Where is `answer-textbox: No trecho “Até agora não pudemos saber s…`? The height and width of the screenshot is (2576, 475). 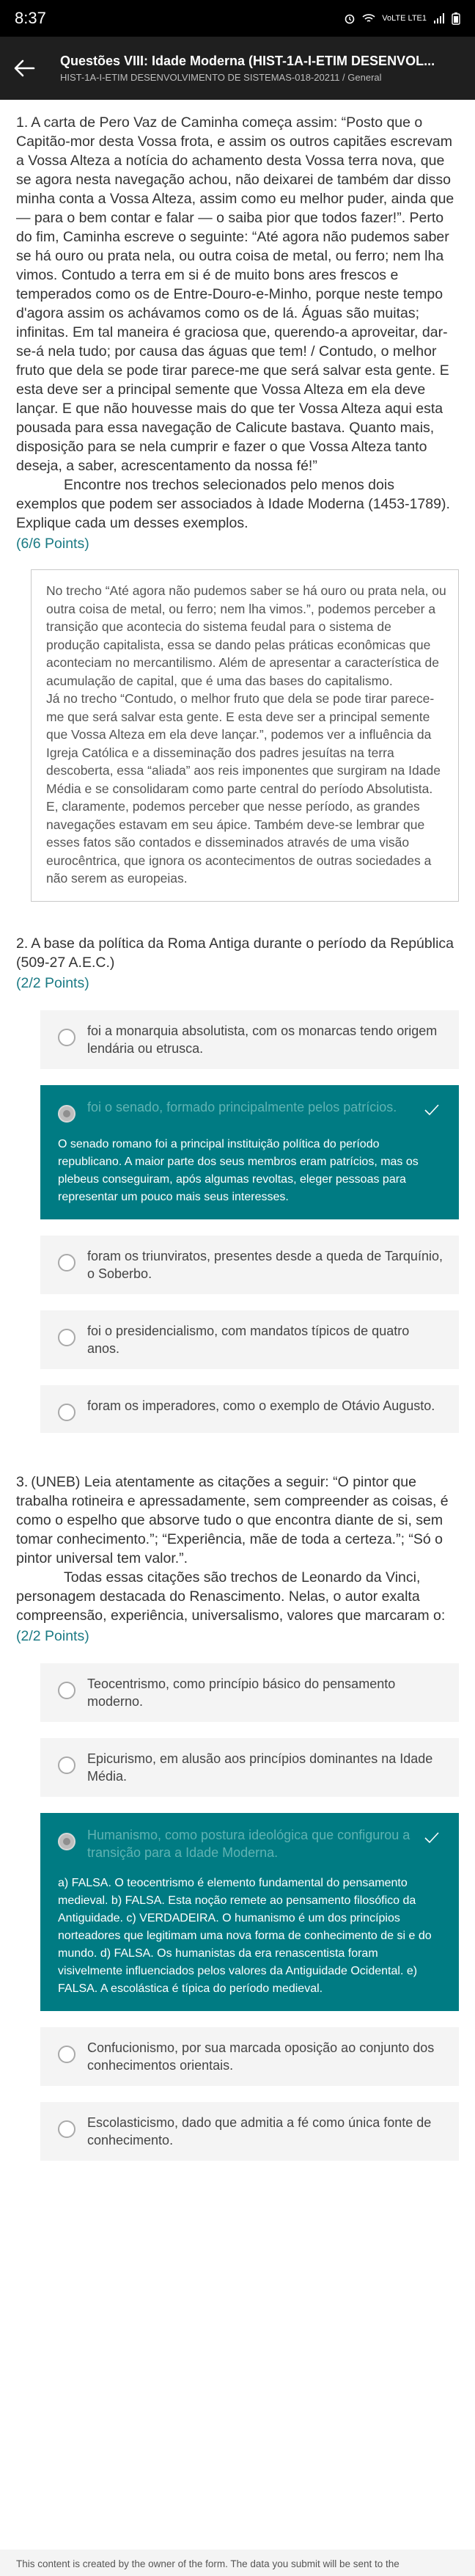 answer-textbox: No trecho “Até agora não pudemos saber s… is located at coordinates (245, 736).